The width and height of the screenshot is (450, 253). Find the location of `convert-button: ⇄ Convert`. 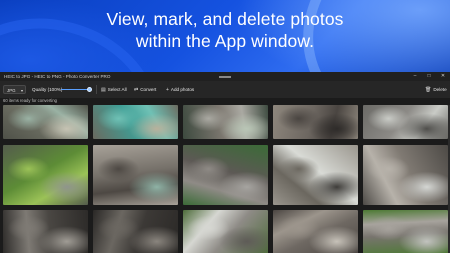

convert-button: ⇄ Convert is located at coordinates (145, 89).